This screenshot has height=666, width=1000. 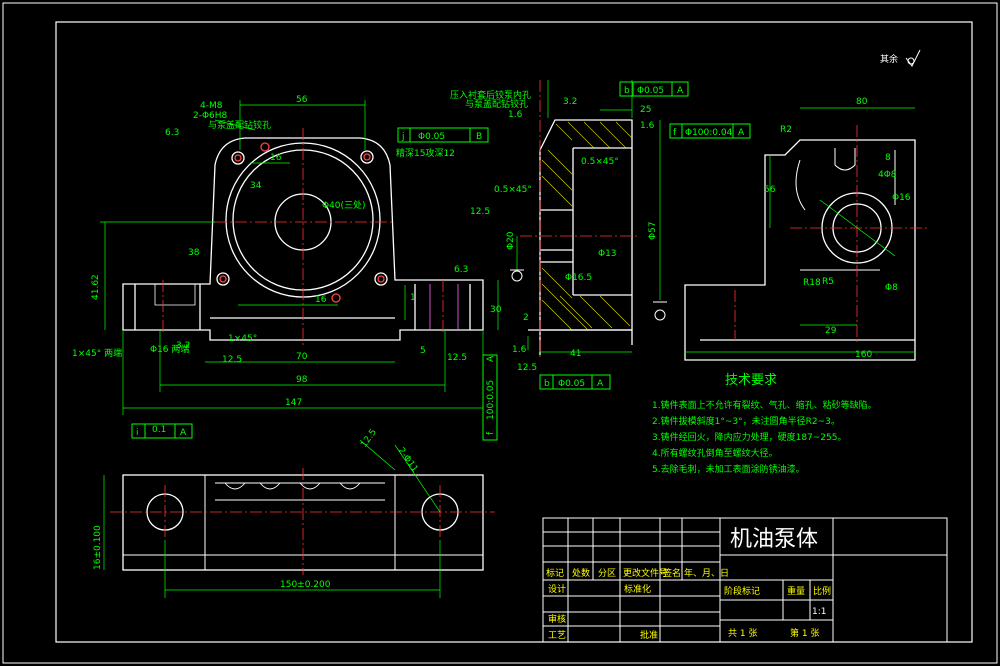 I want to click on ftol-frame-b2: b Φ0.05 A, so click(x=654, y=89).